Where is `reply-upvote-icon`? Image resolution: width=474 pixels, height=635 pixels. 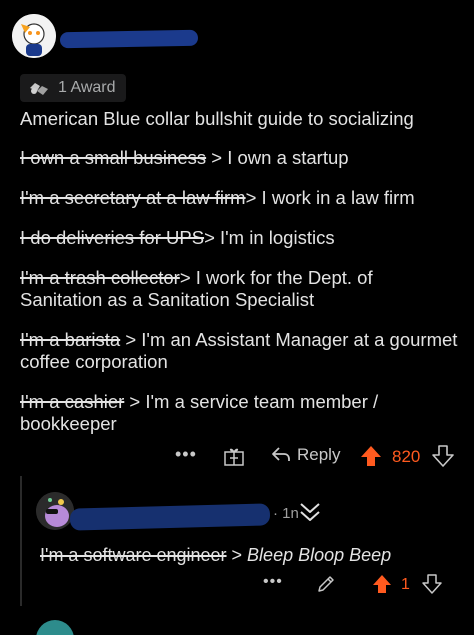 reply-upvote-icon is located at coordinates (382, 584).